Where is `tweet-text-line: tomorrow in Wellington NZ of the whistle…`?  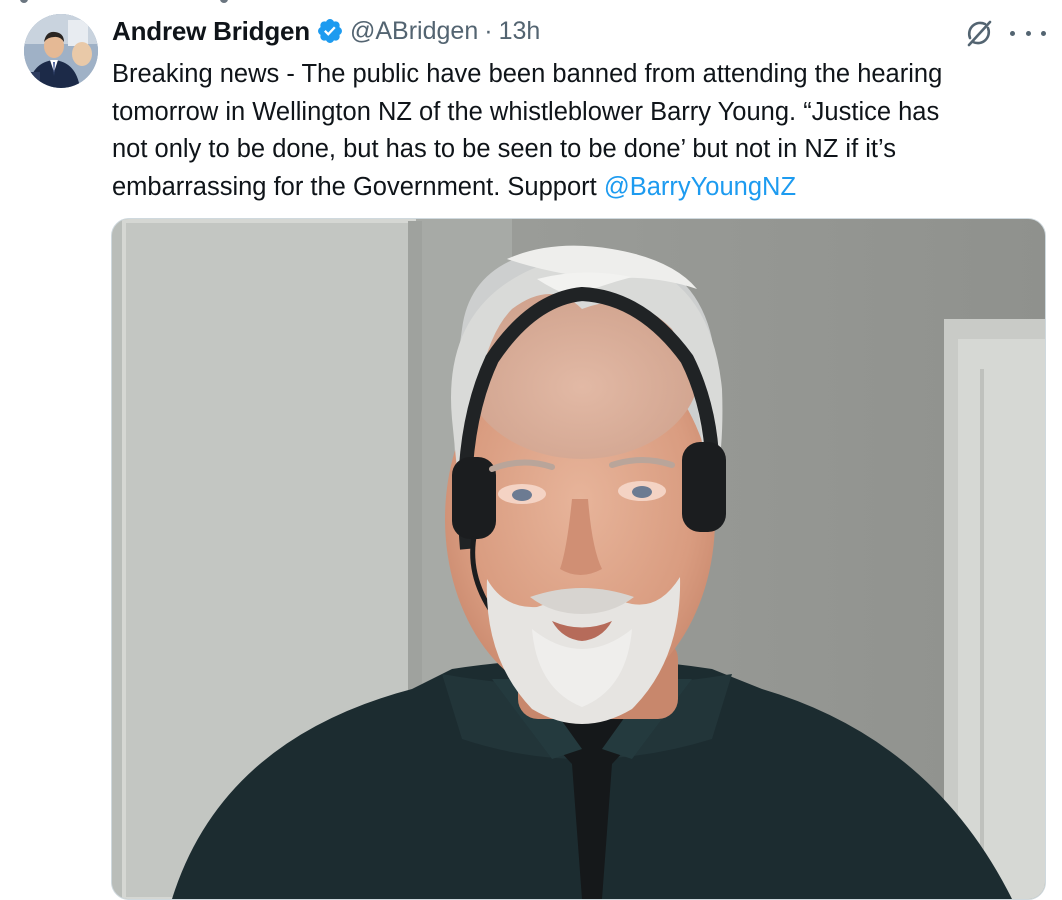 tweet-text-line: tomorrow in Wellington NZ of the whistle… is located at coordinates (526, 111).